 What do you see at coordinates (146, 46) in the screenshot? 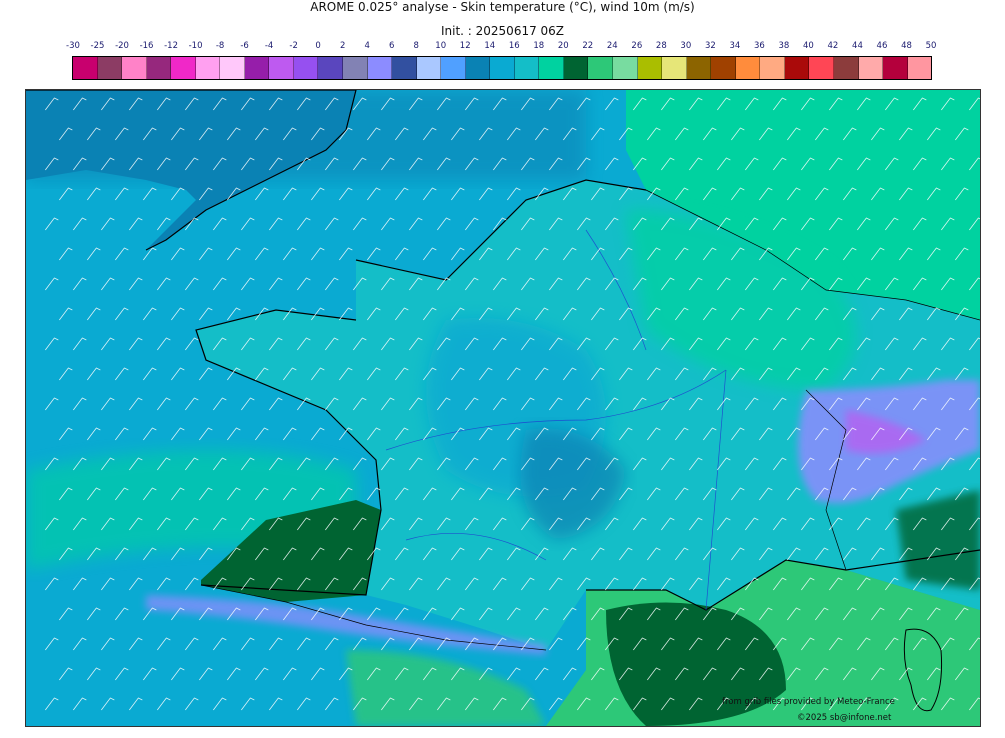
I see `colorbar-tick-label: -16` at bounding box center [146, 46].